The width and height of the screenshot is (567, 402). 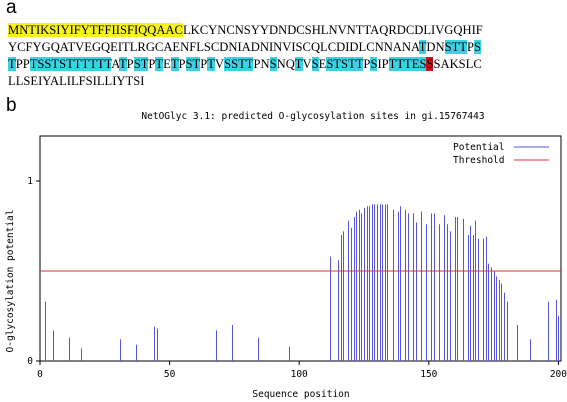 I want to click on sequence-segment-cyan: STT, so click(x=455, y=47).